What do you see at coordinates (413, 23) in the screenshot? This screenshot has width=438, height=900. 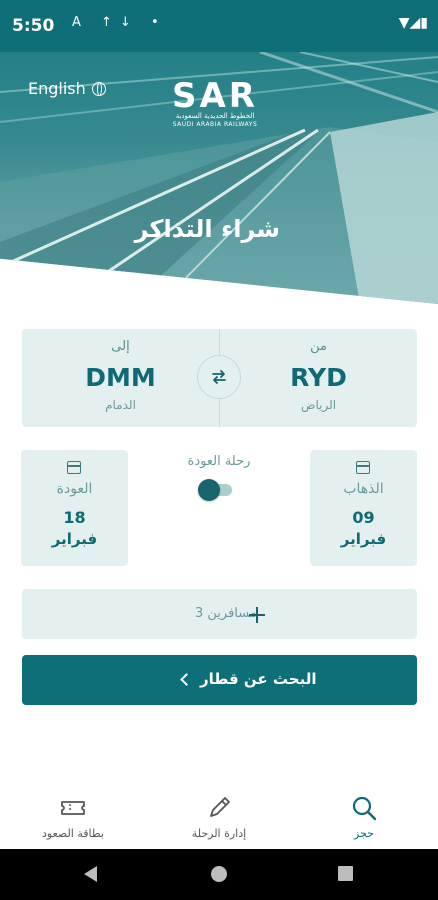 I see `signal-battery-icons: ▼◢▮` at bounding box center [413, 23].